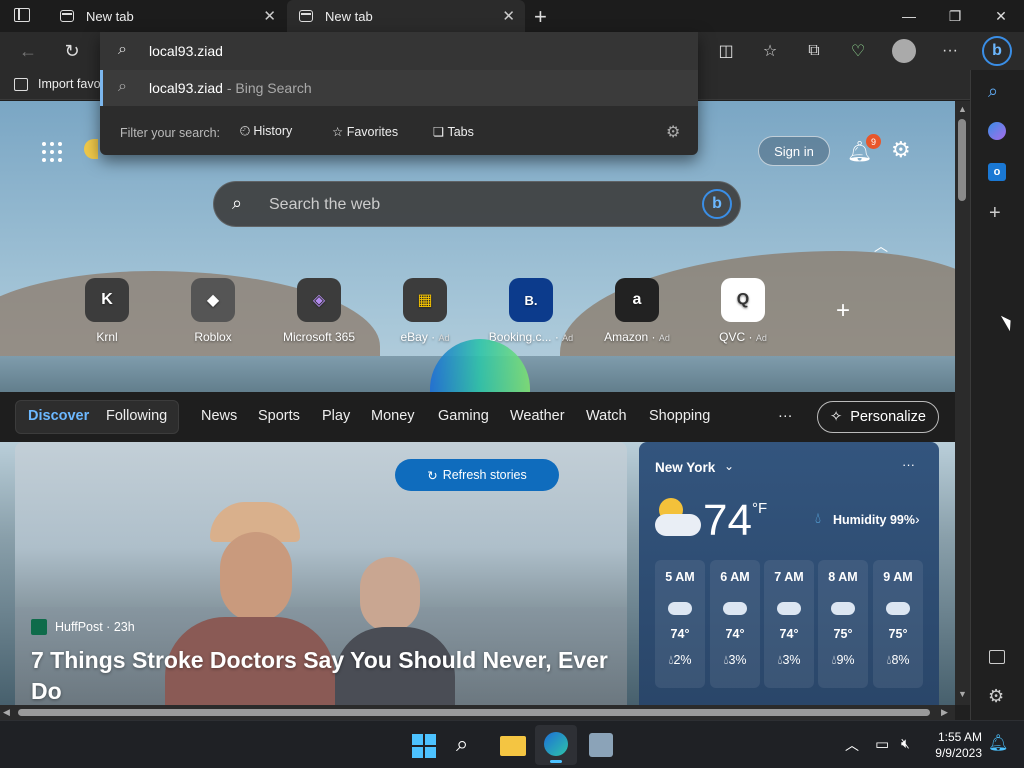 This screenshot has width=1024, height=768. What do you see at coordinates (58, 416) in the screenshot?
I see `tab-discover: Discover` at bounding box center [58, 416].